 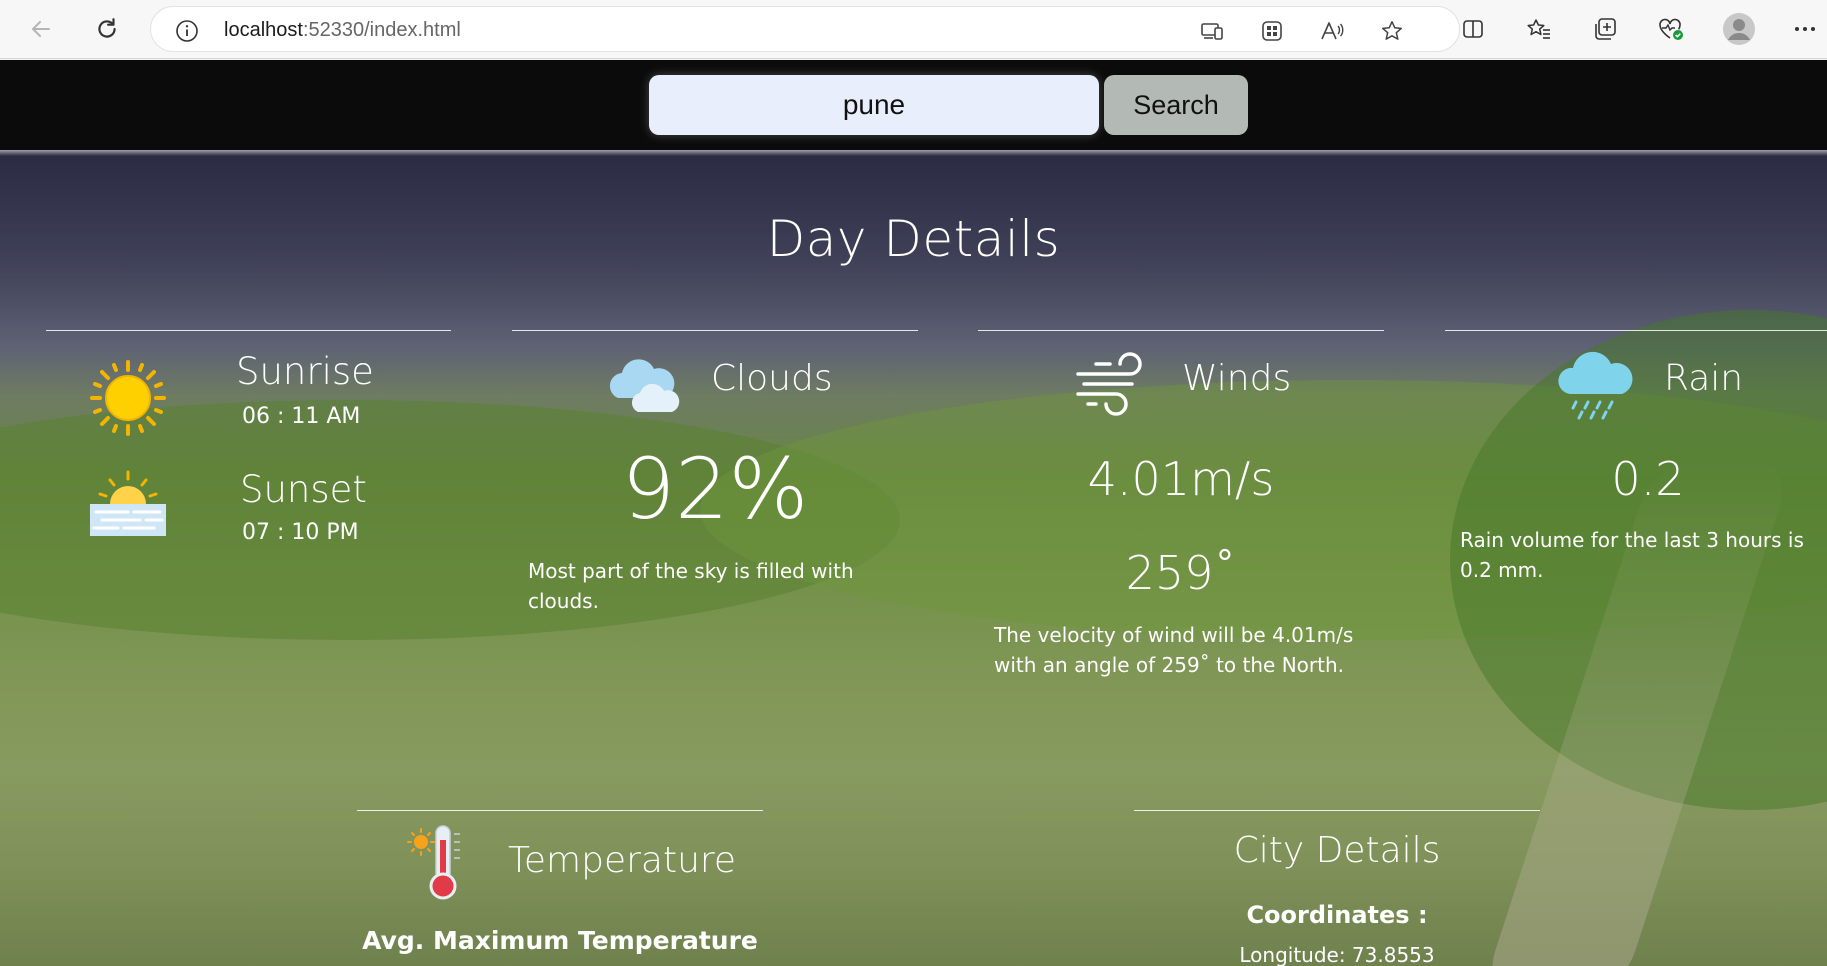 I want to click on back-button, so click(x=41, y=29).